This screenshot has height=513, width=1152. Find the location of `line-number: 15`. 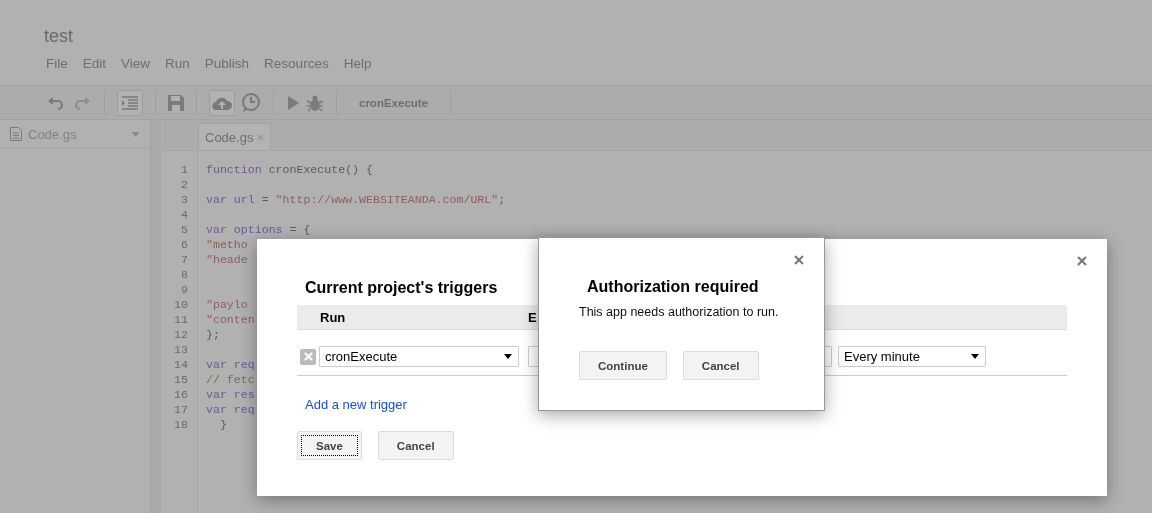

line-number: 15 is located at coordinates (181, 379).